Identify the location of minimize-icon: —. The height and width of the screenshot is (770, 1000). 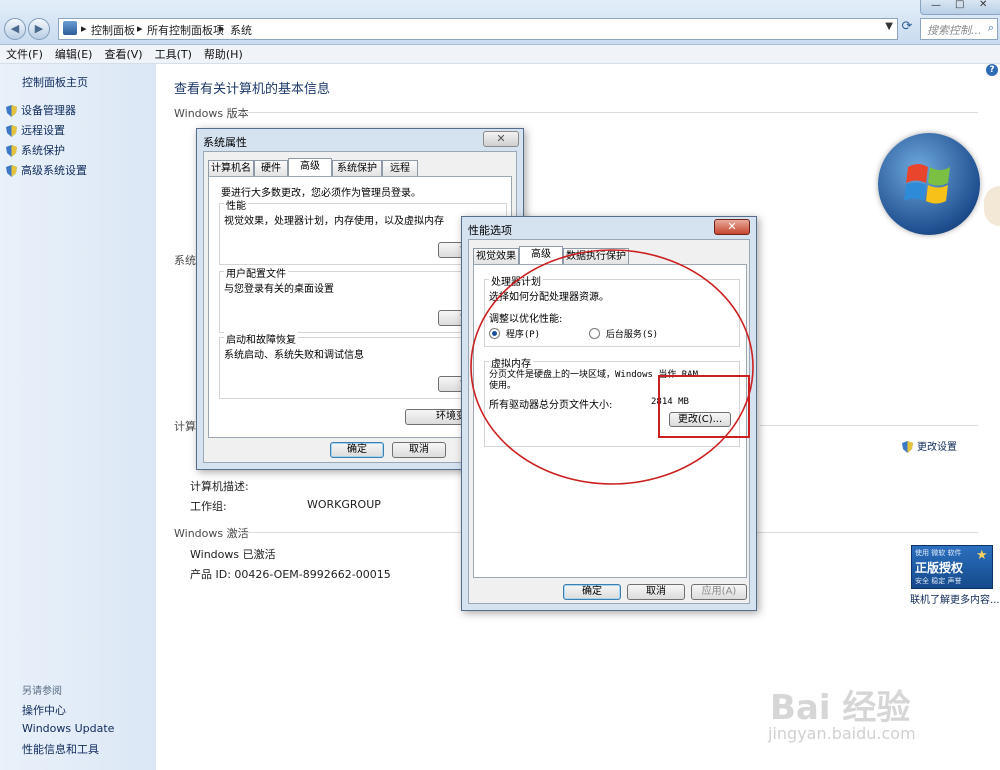
(936, 5).